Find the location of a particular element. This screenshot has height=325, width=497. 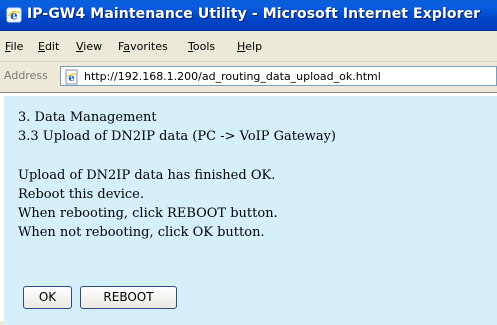

message-line-3: When rebooting, click REBOOT button. is located at coordinates (148, 213).